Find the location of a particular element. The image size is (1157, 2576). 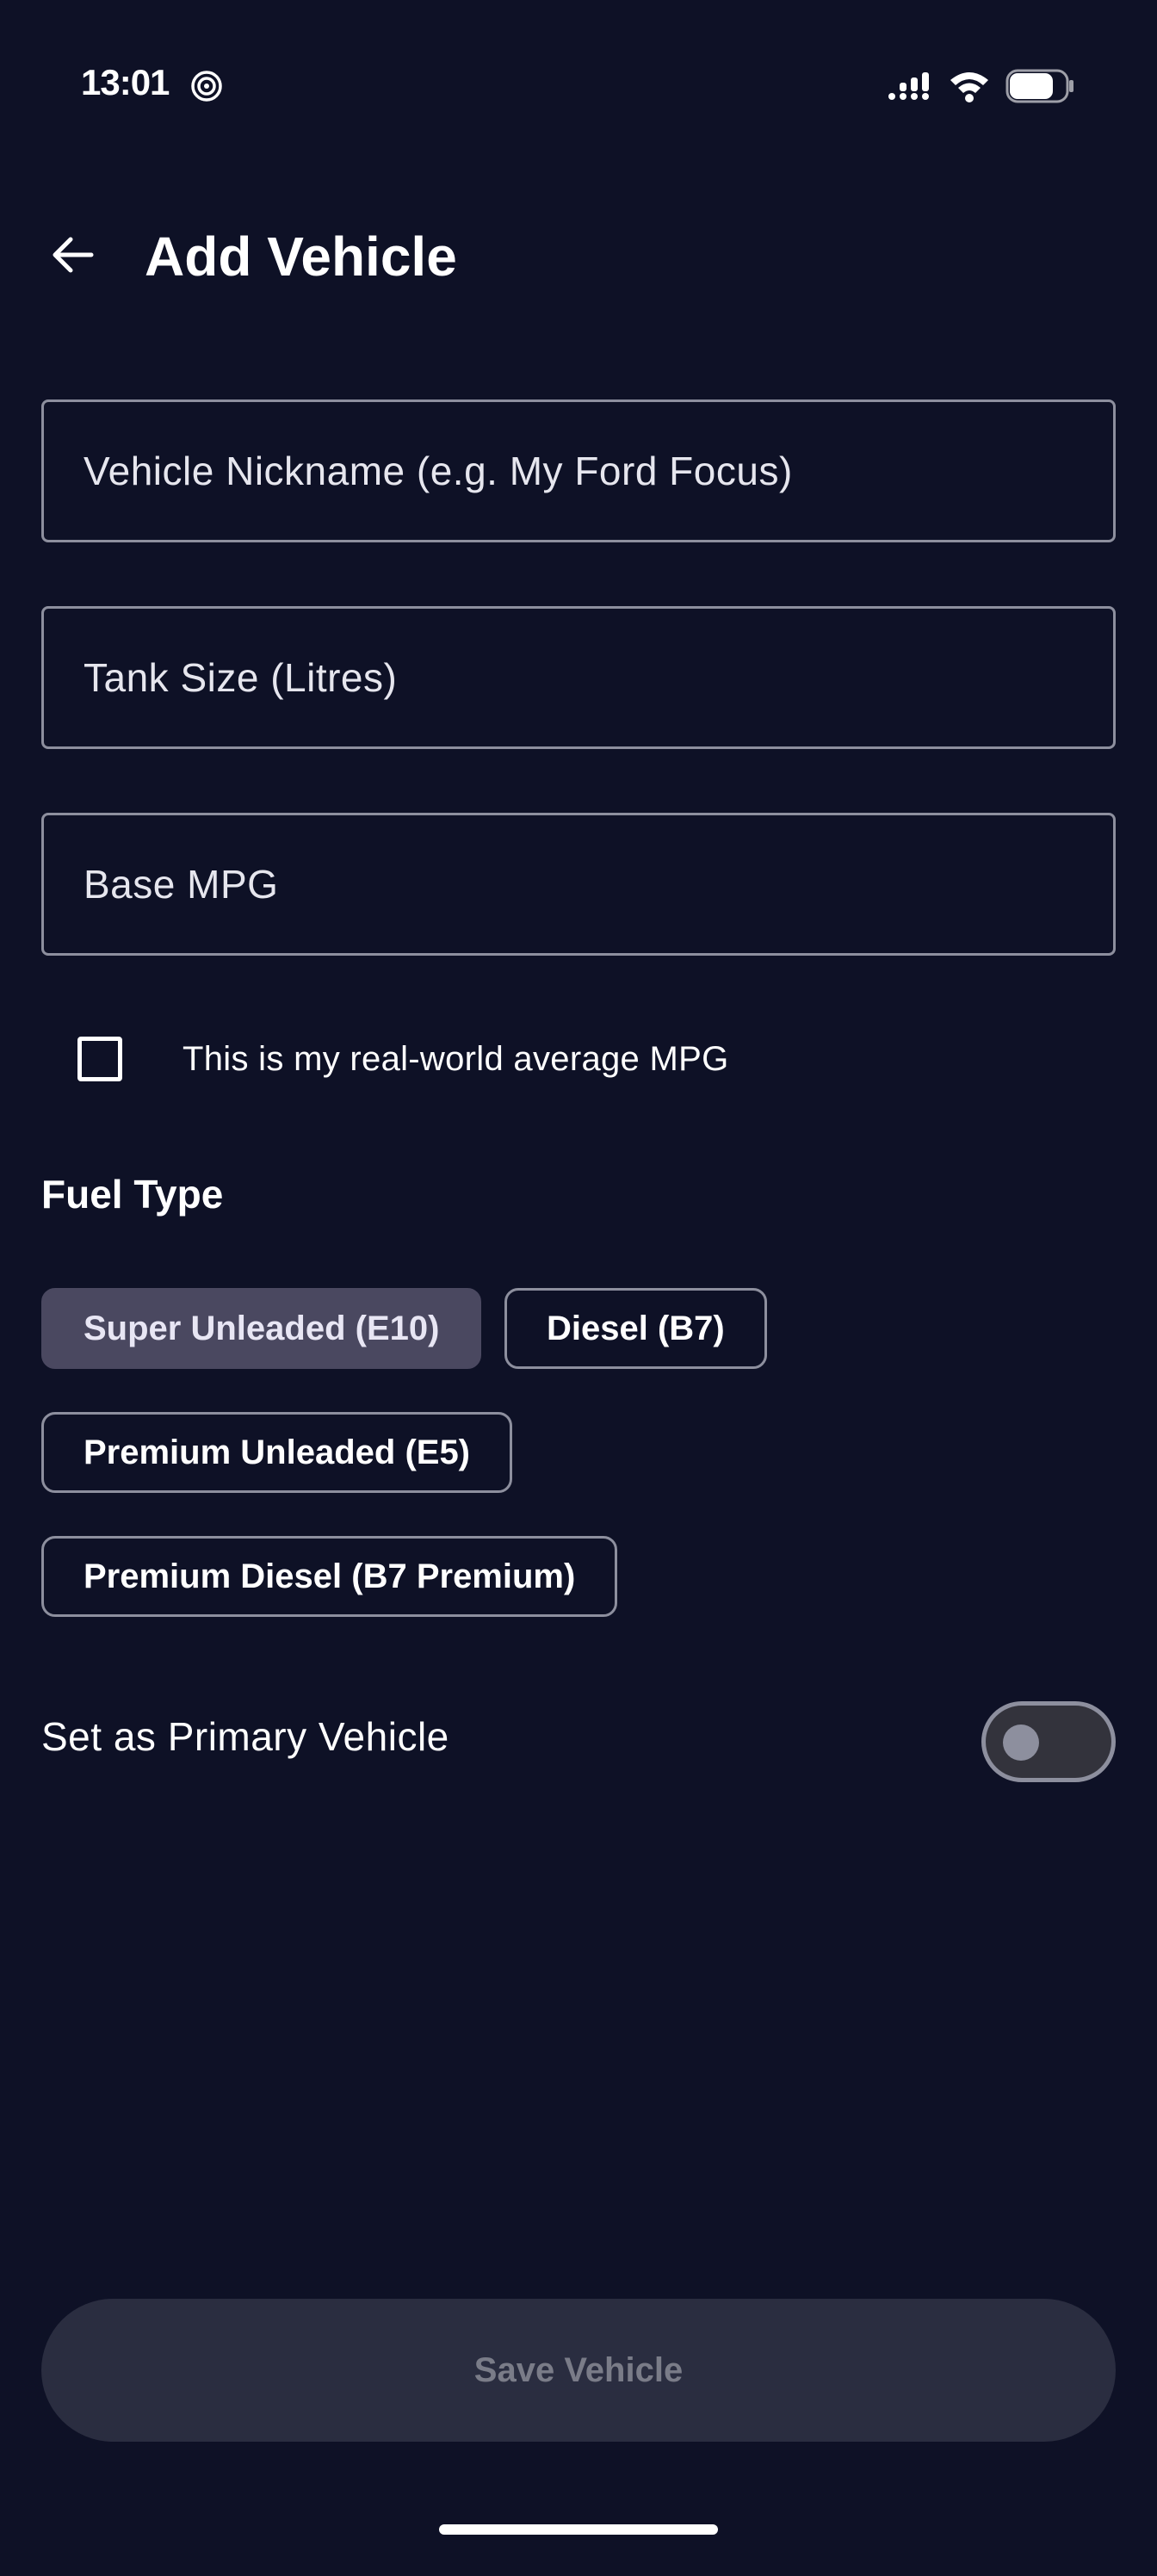

vehicle-nickname-input is located at coordinates (579, 471).